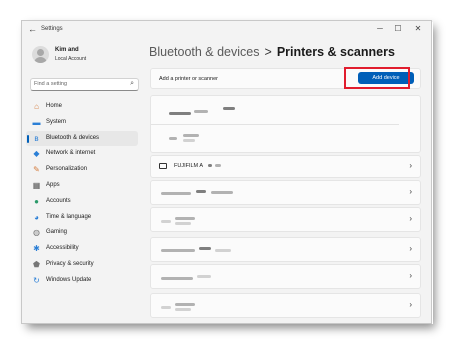  I want to click on sidebar-item-label: Privacy & security, so click(70, 263).